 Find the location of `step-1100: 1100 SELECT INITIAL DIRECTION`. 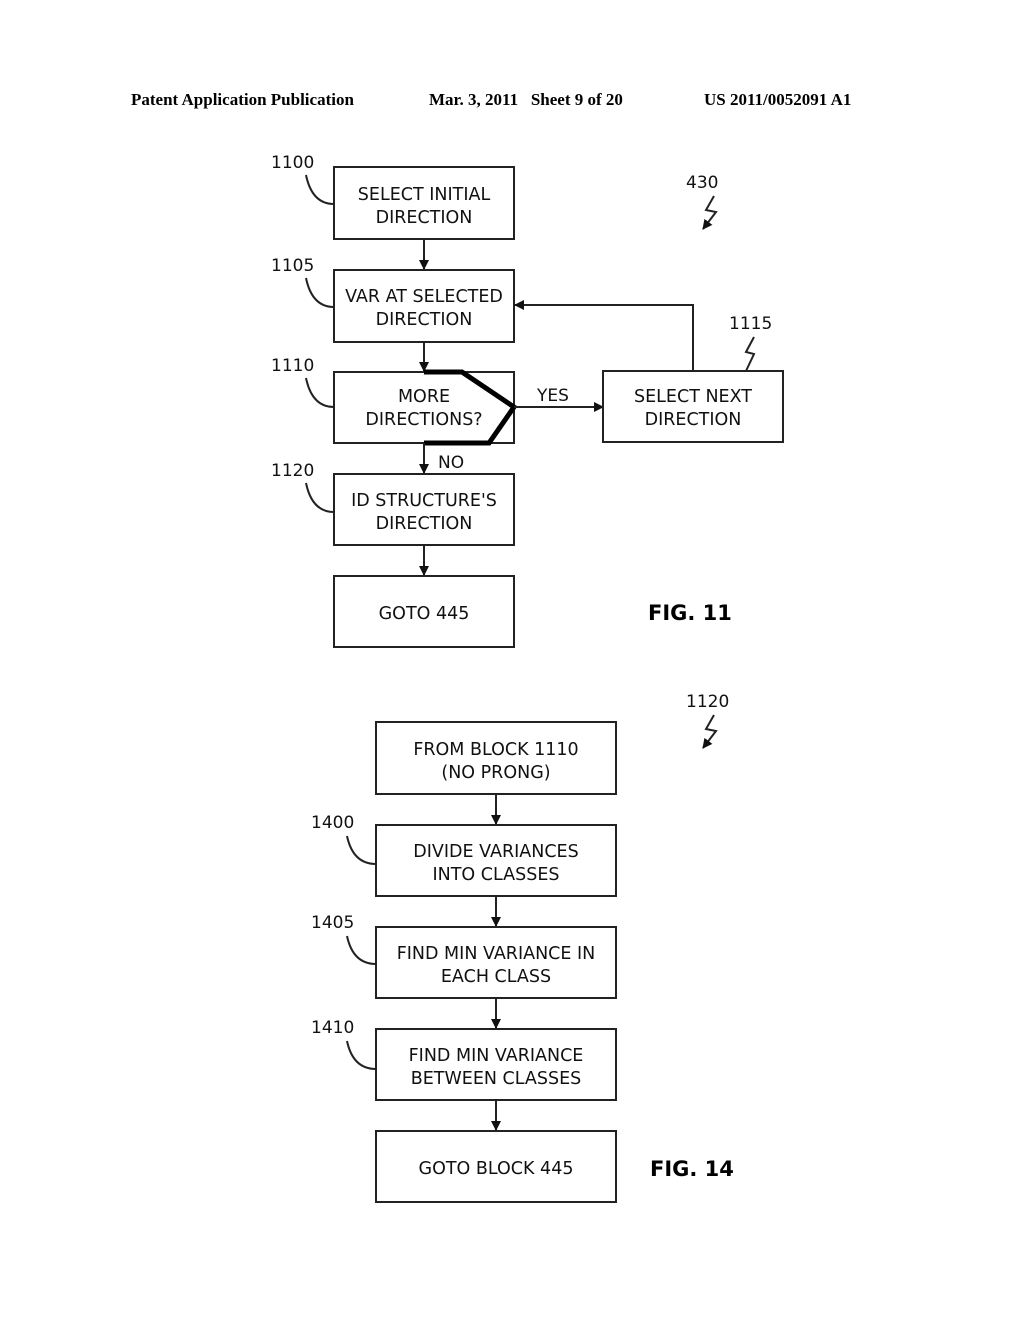

step-1100: 1100 SELECT INITIAL DIRECTION is located at coordinates (393, 196).